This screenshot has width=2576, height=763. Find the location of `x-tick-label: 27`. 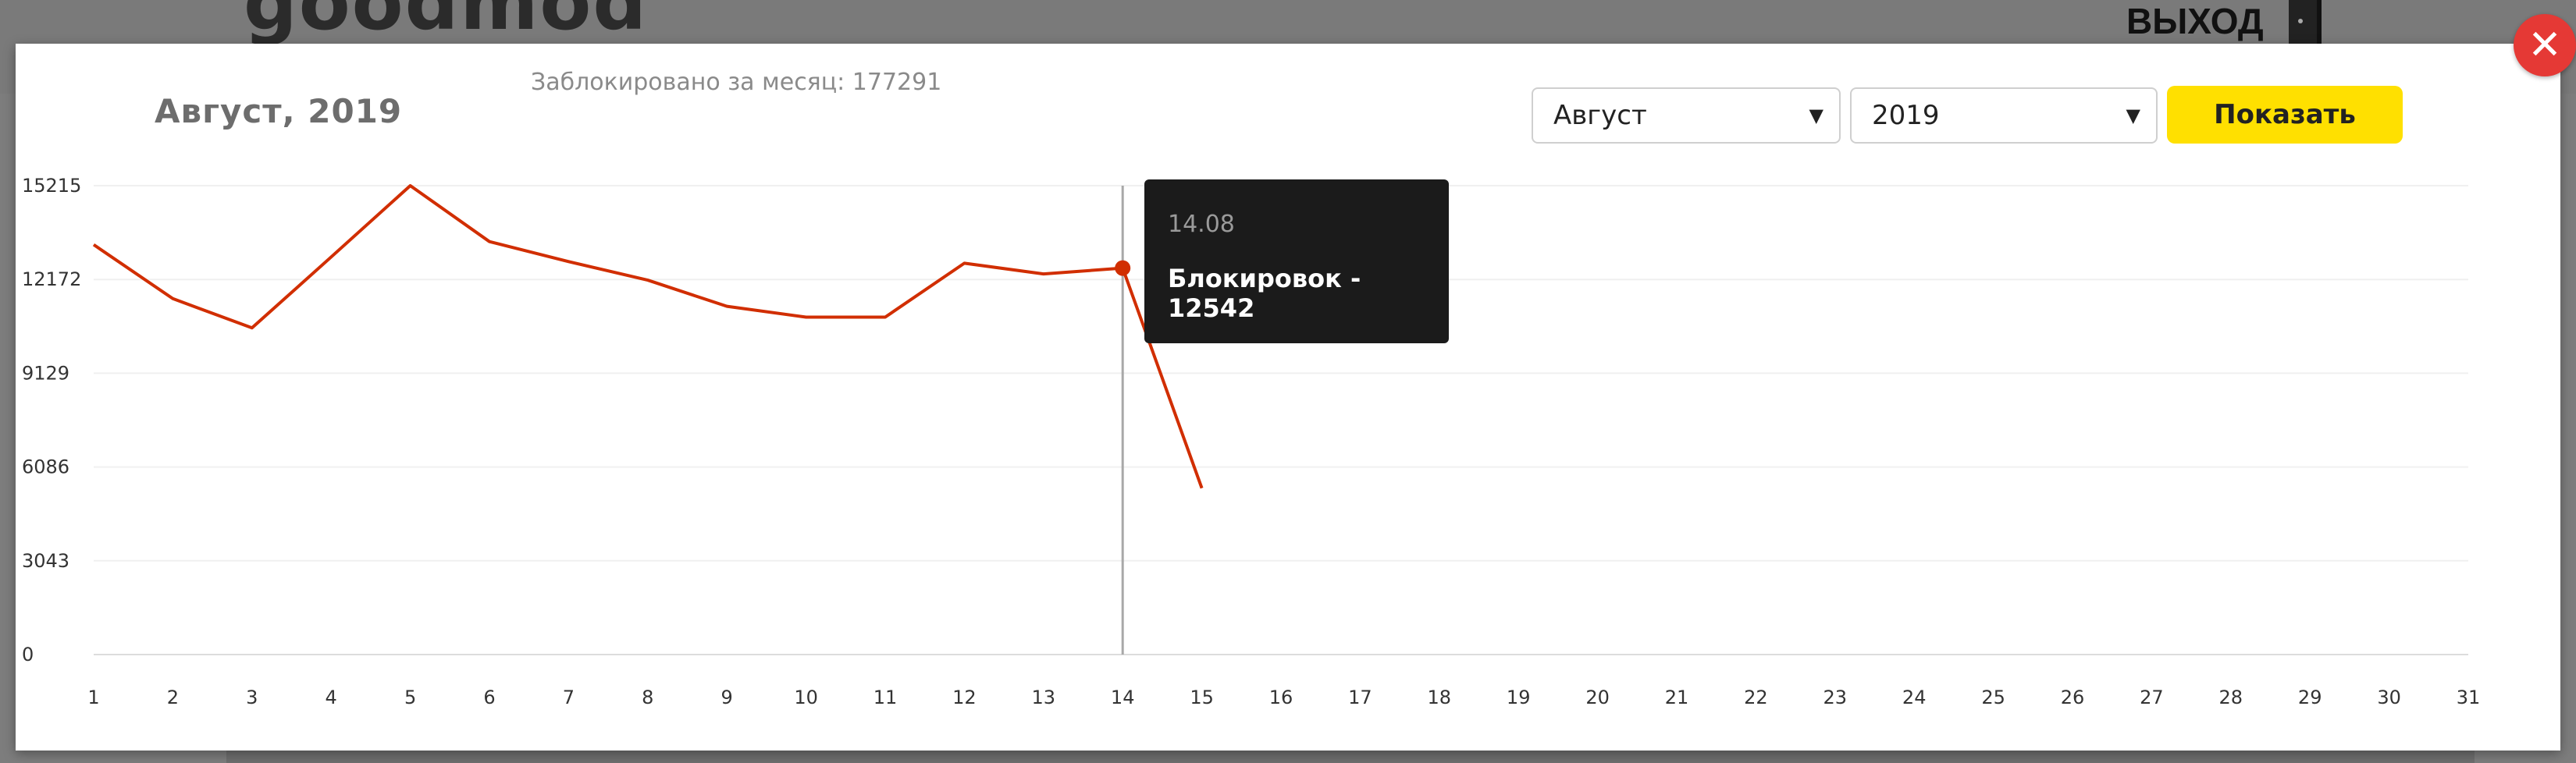

x-tick-label: 27 is located at coordinates (2152, 697).